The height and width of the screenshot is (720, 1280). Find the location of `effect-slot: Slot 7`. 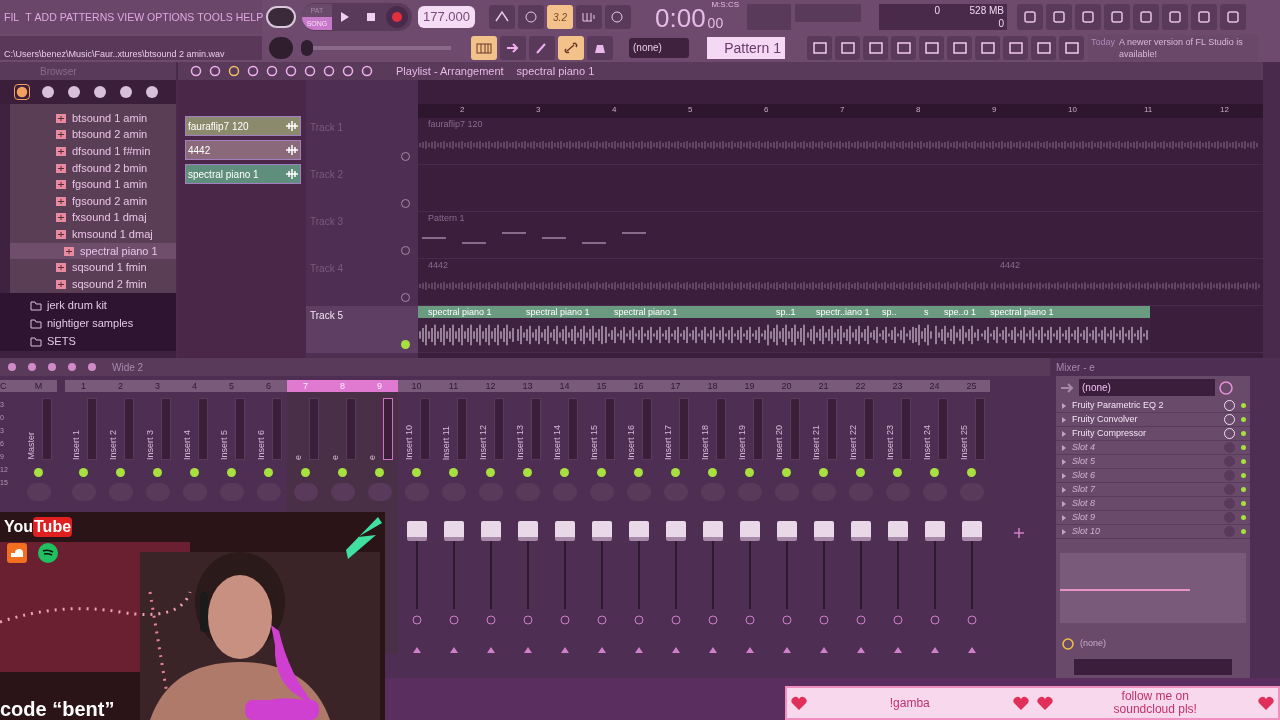

effect-slot: Slot 7 is located at coordinates (1153, 490).